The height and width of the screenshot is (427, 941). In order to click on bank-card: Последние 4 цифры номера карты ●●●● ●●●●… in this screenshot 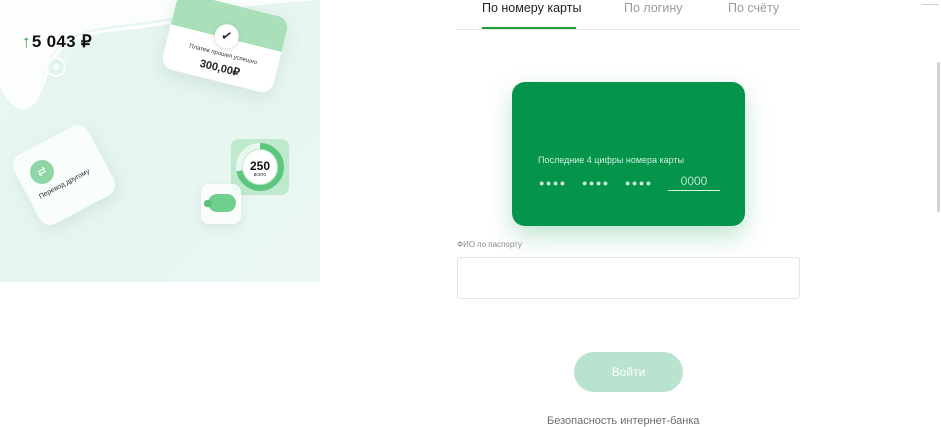, I will do `click(628, 154)`.